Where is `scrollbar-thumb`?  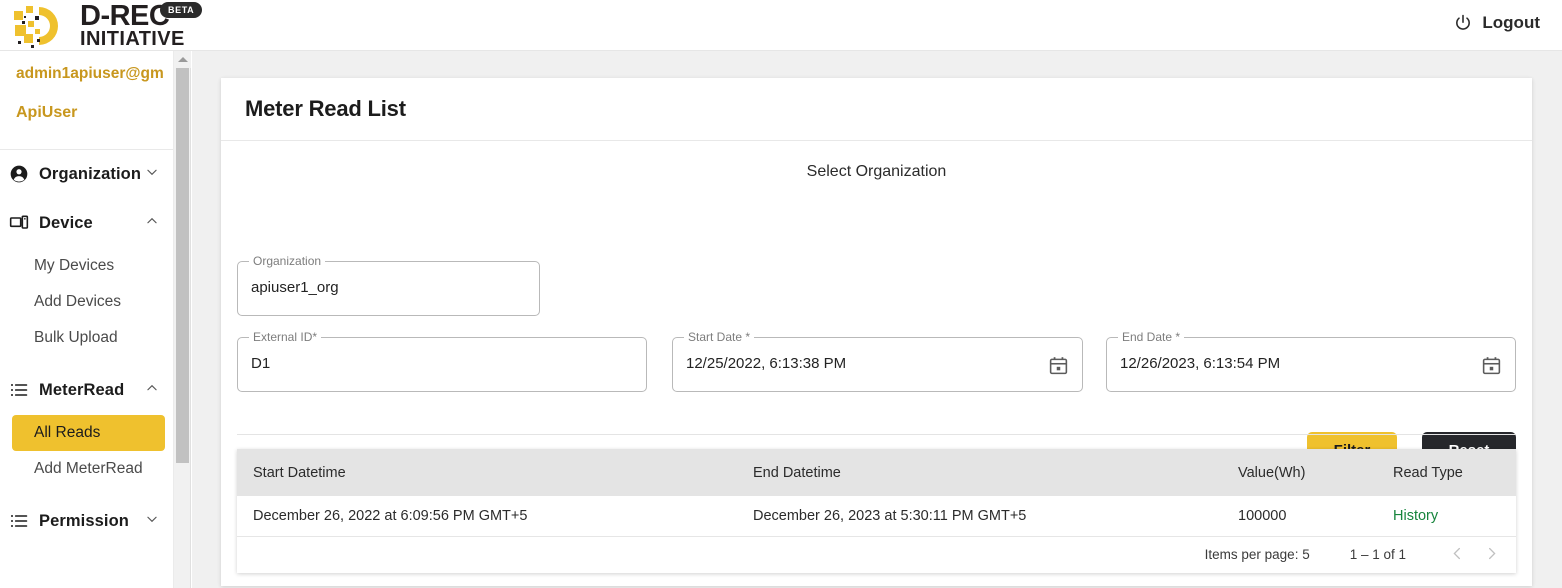 scrollbar-thumb is located at coordinates (182, 265).